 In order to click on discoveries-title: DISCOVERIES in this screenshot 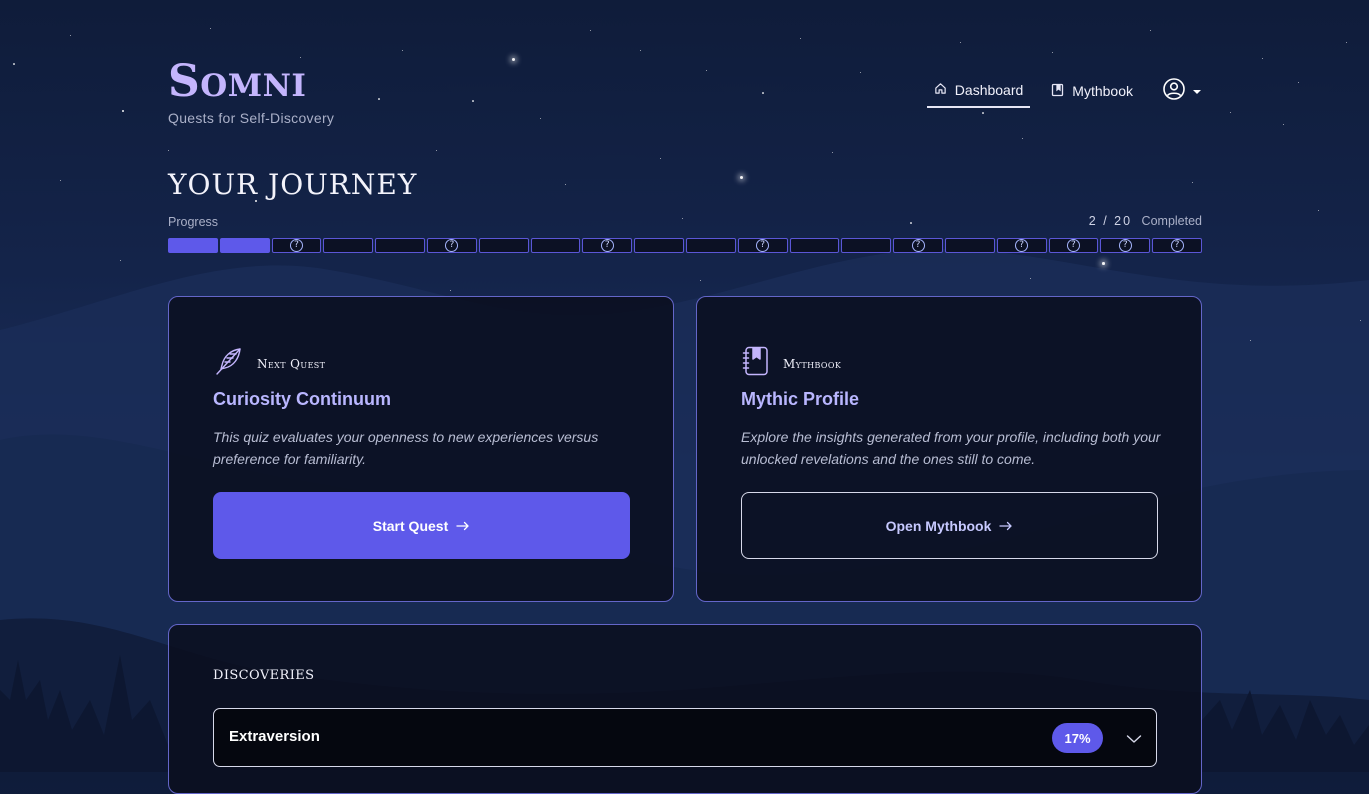, I will do `click(264, 675)`.